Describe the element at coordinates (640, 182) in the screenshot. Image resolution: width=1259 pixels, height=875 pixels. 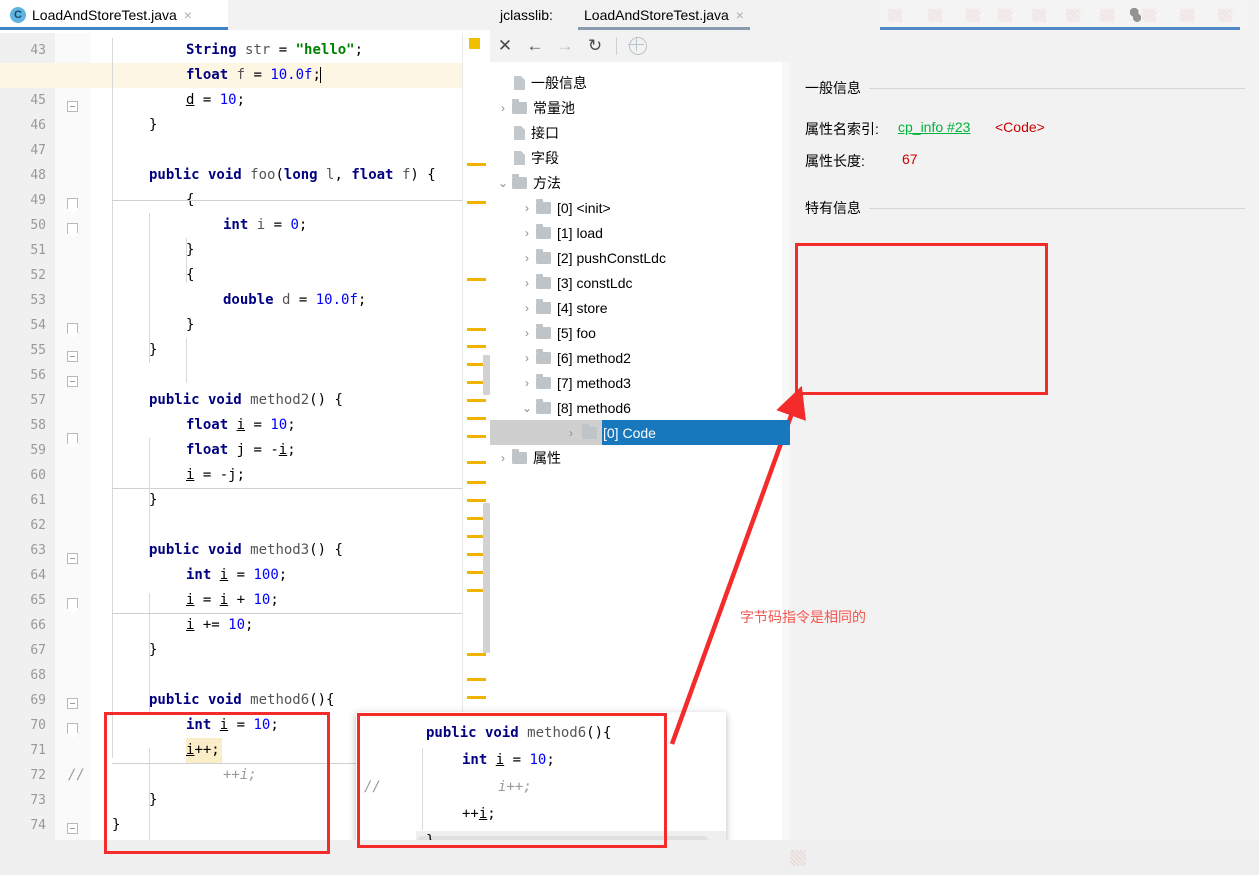
I see `tree-item-: ⌄ 方法` at that location.